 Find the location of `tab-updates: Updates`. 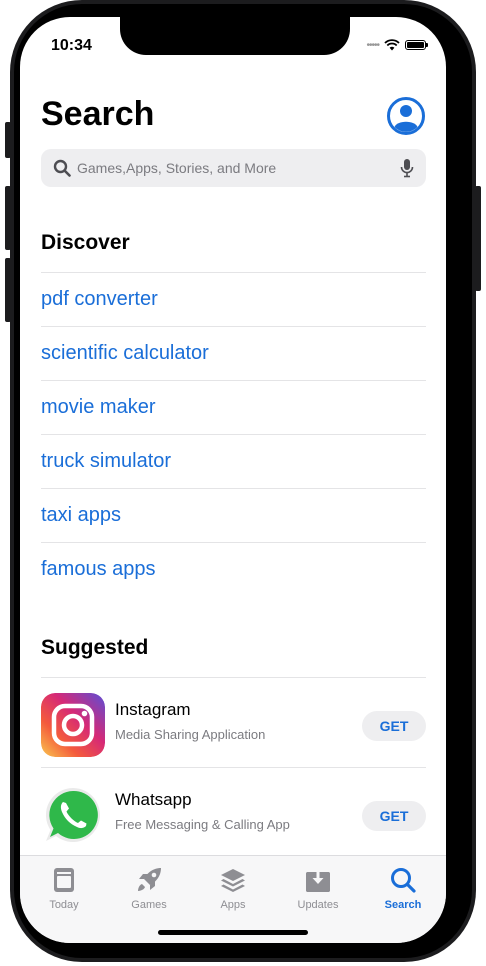

tab-updates: Updates is located at coordinates (318, 886).